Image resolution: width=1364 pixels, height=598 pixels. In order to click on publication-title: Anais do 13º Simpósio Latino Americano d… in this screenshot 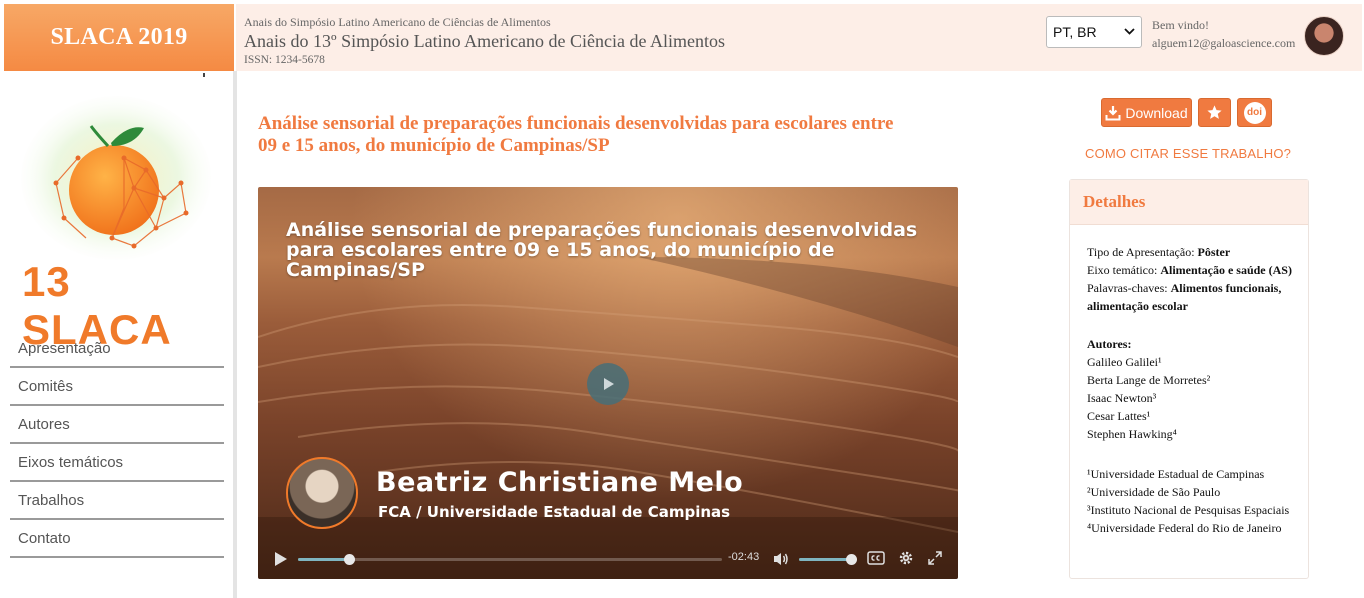, I will do `click(484, 41)`.